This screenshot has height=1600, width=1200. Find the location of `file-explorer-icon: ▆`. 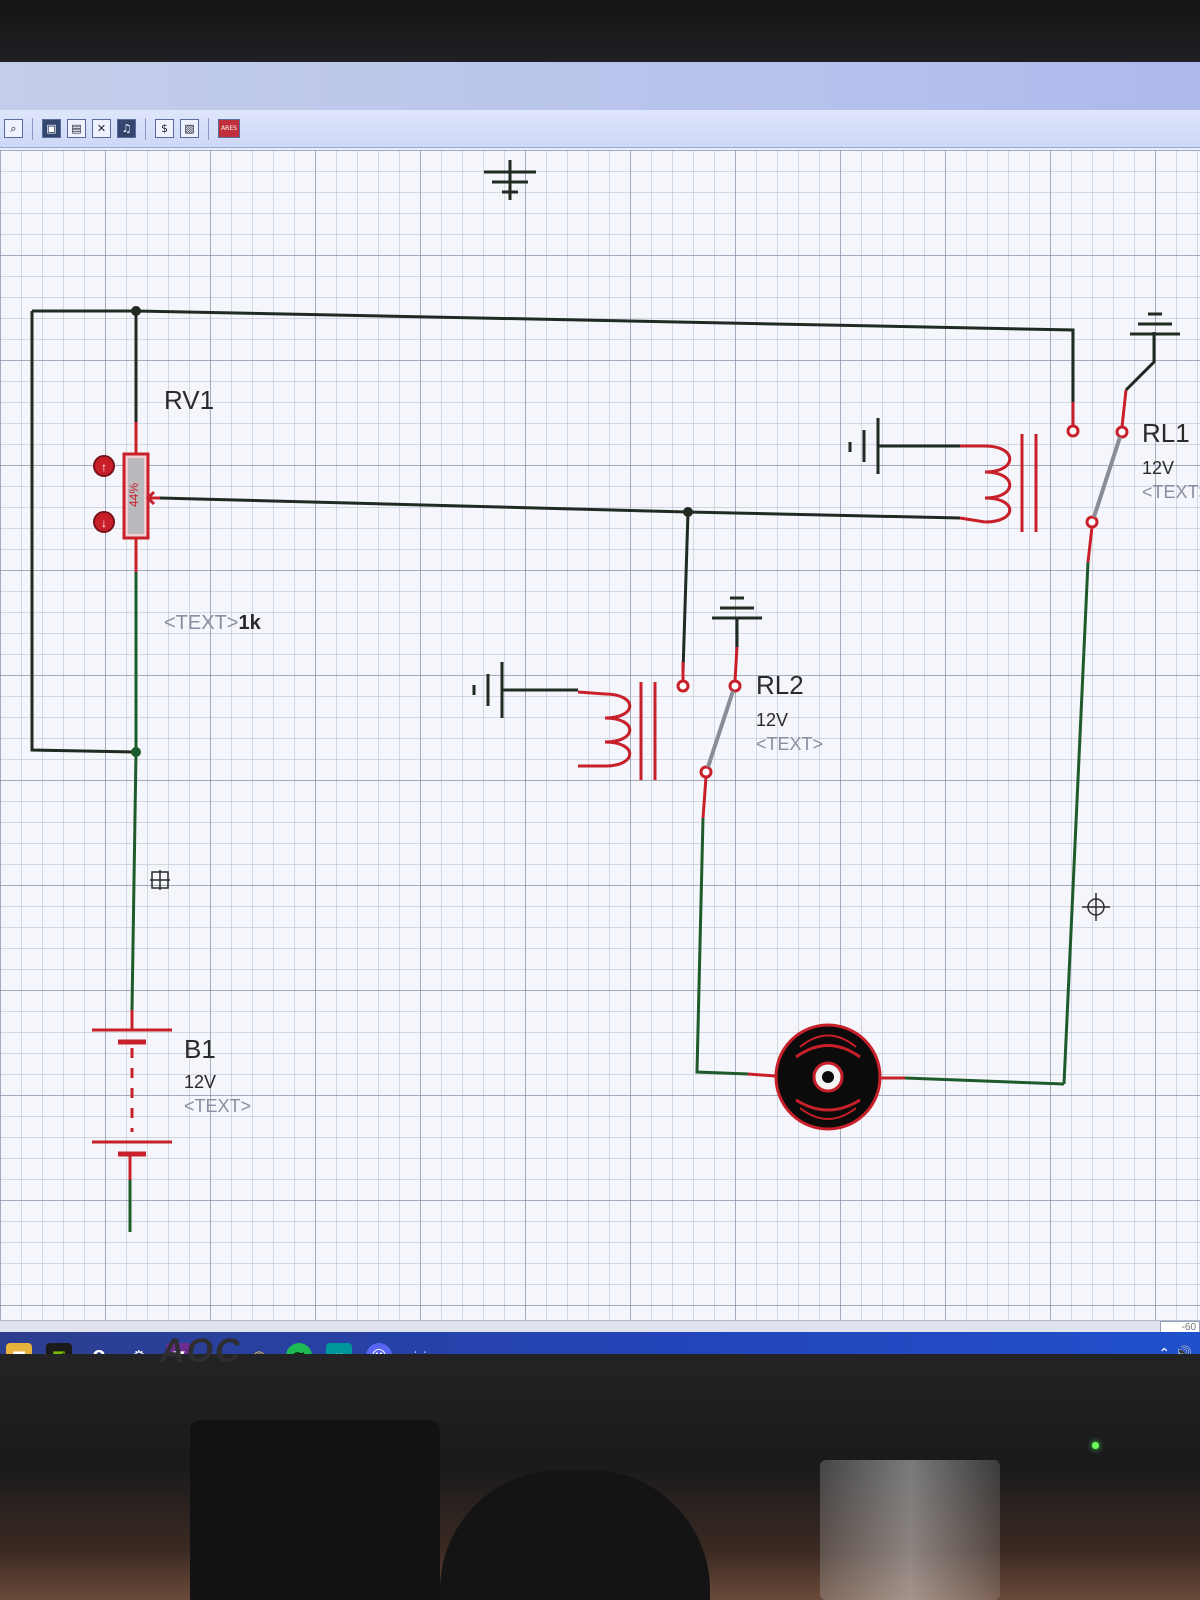

file-explorer-icon: ▆ is located at coordinates (19, 1348).